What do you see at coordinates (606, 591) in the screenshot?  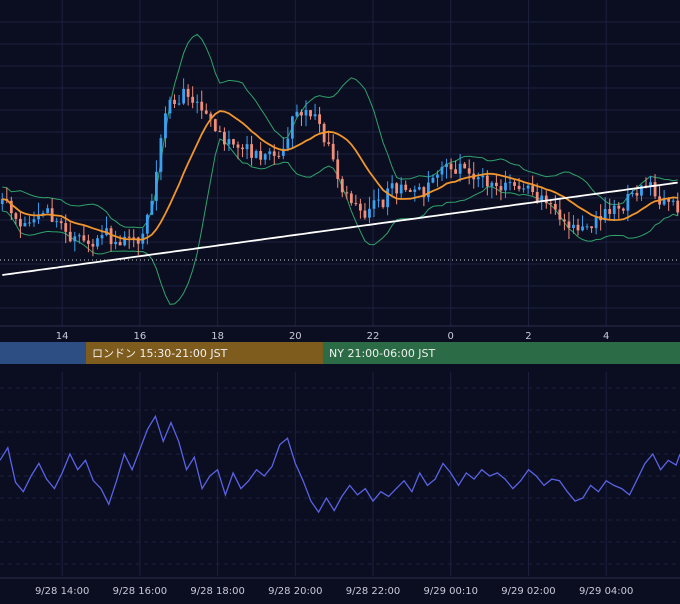 I see `osc-x-tick-label: 9/29 04:00` at bounding box center [606, 591].